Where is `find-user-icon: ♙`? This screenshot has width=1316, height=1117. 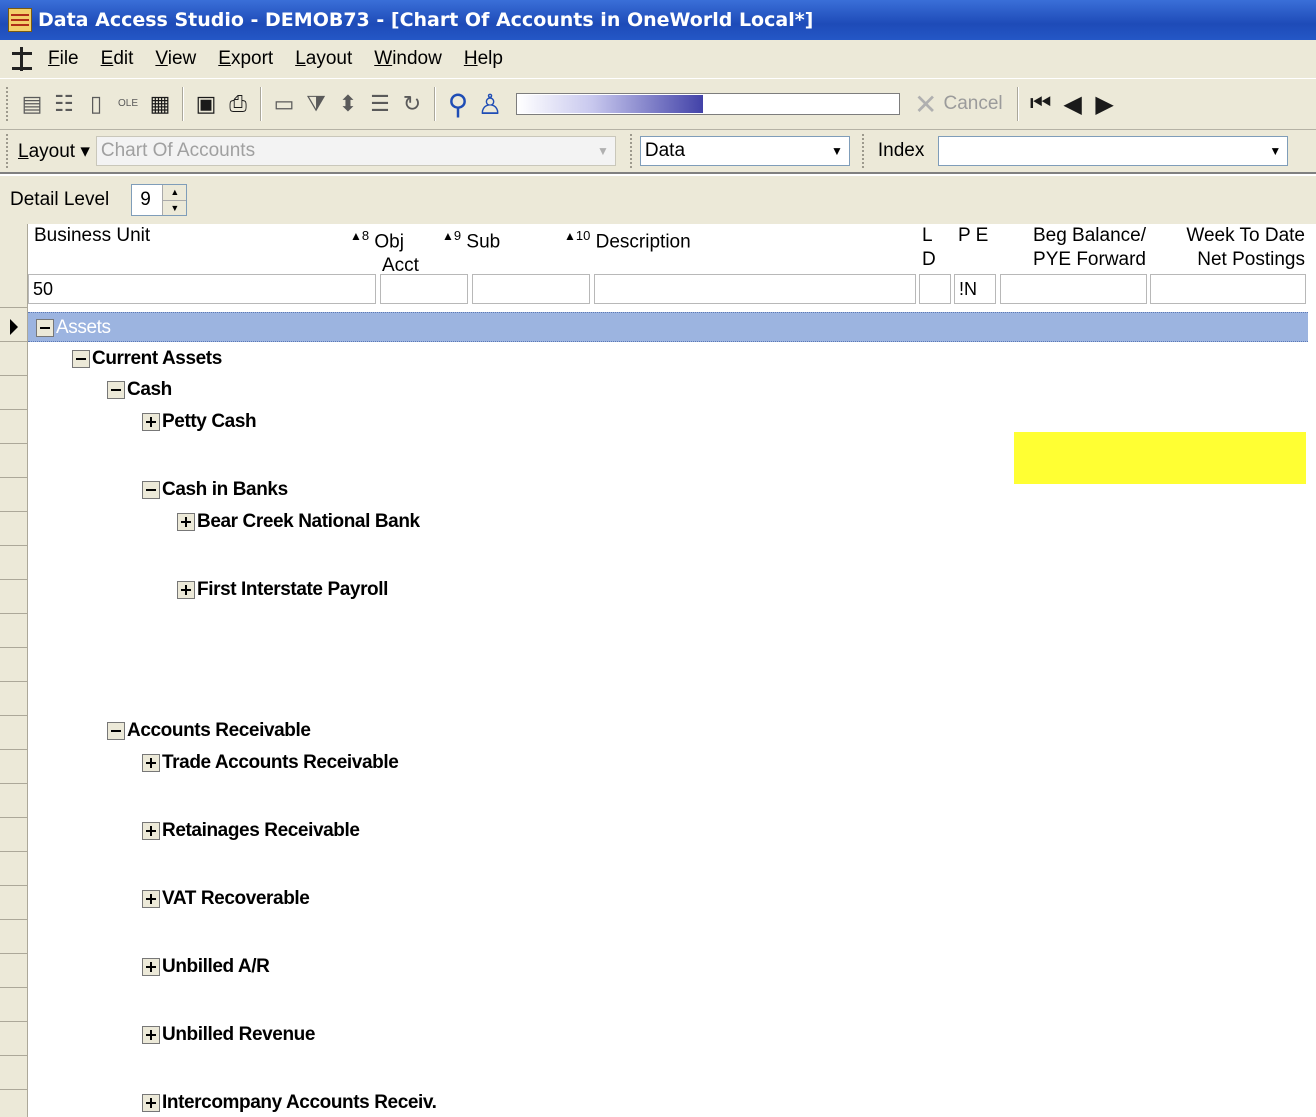 find-user-icon: ♙ is located at coordinates (490, 104).